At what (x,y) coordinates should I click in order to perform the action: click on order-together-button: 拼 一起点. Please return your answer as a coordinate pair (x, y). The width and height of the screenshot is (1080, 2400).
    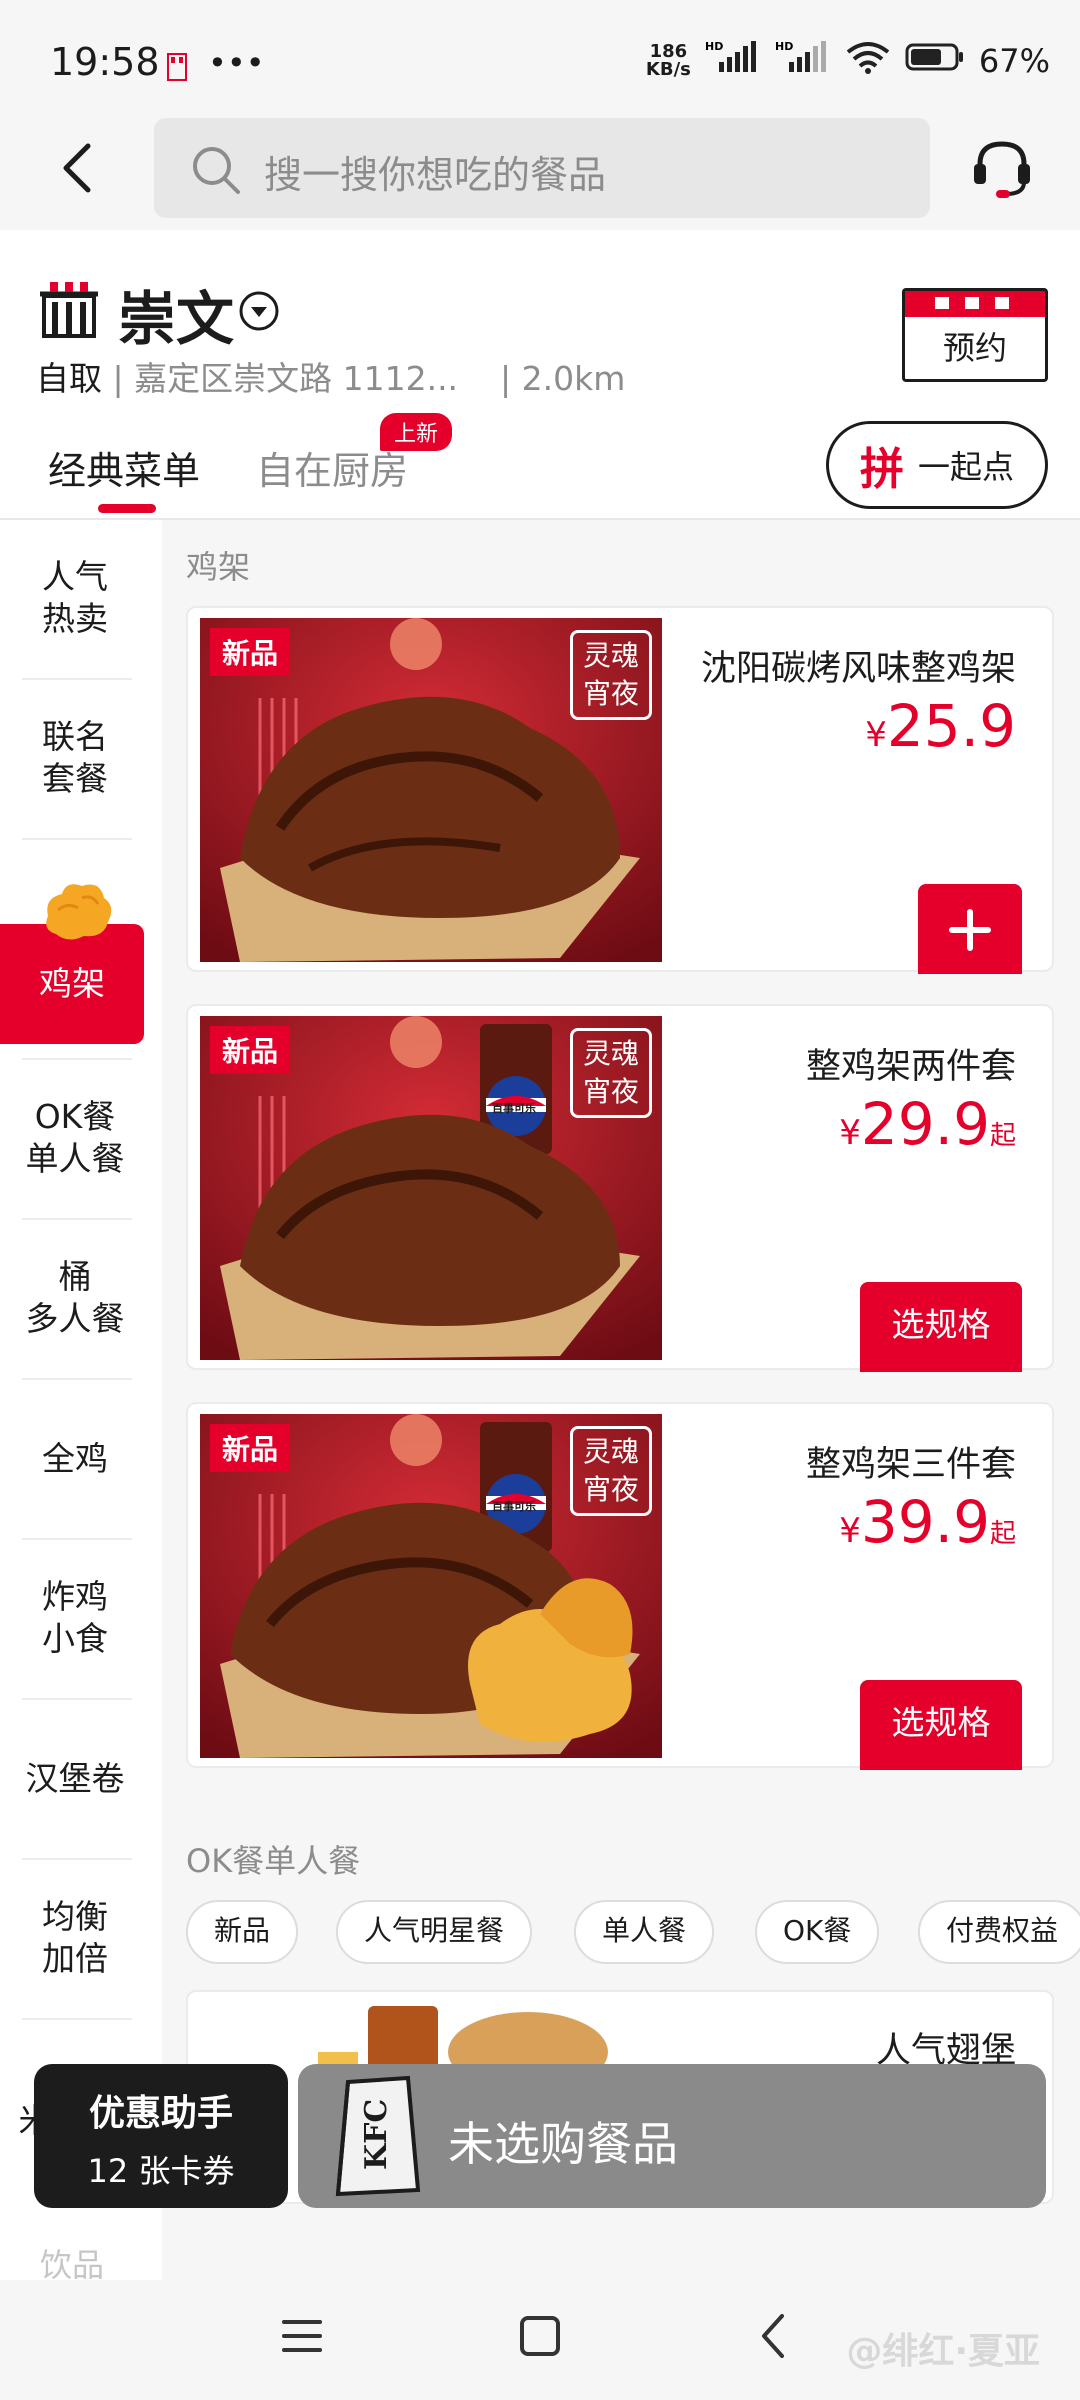
    Looking at the image, I should click on (937, 465).